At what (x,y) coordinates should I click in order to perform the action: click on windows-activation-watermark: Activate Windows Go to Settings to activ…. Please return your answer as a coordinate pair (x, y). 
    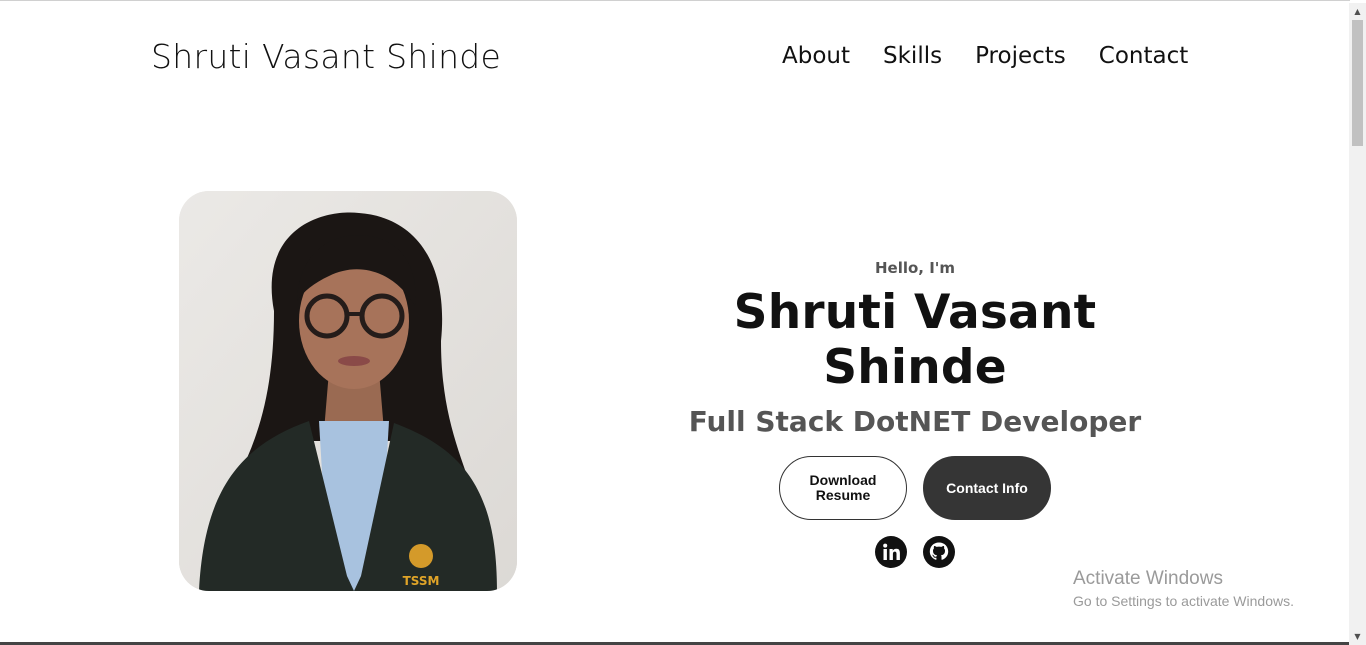
    Looking at the image, I should click on (1183, 588).